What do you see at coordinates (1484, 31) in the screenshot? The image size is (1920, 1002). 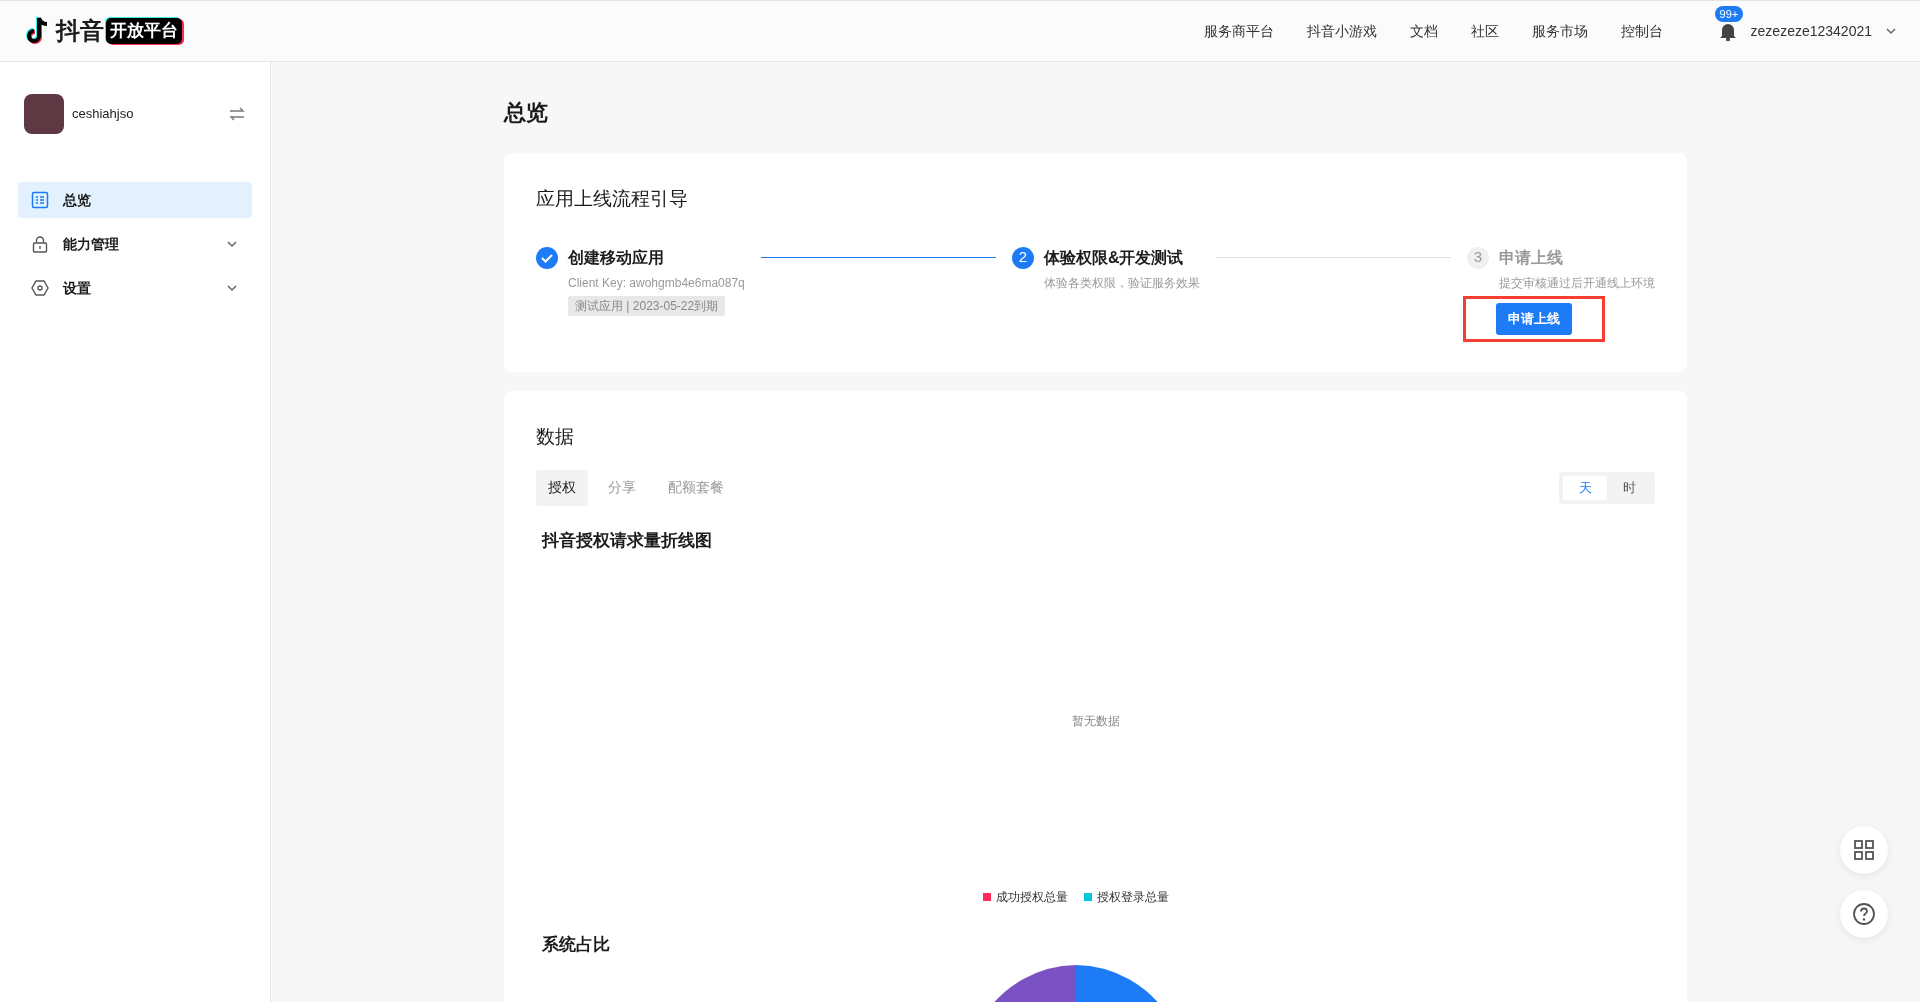 I see `nav-link: 社区` at bounding box center [1484, 31].